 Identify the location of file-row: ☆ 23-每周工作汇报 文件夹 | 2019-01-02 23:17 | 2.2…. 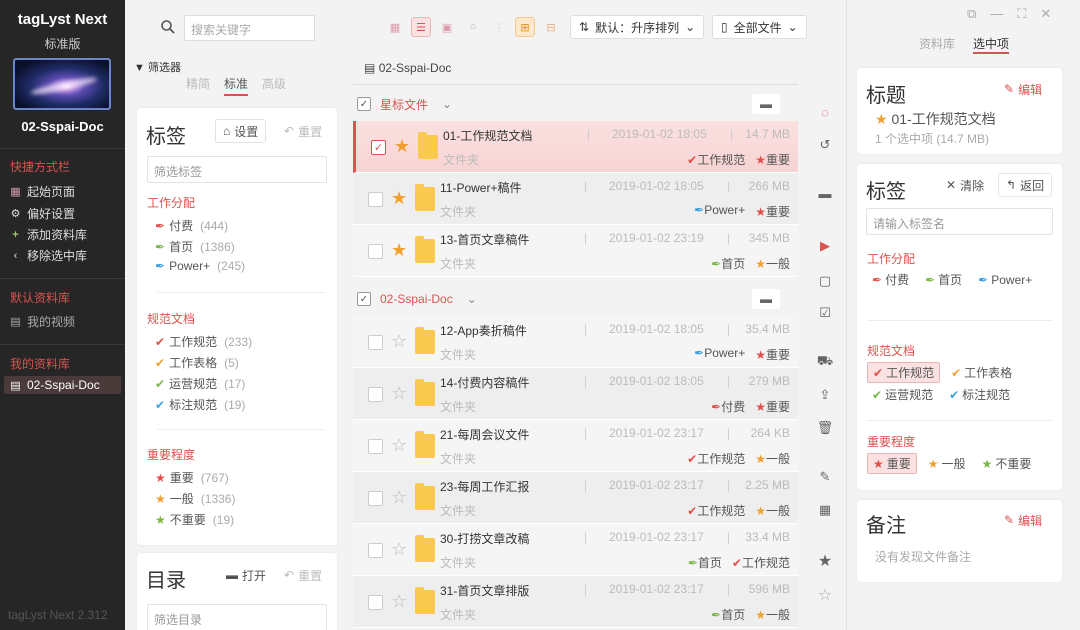
(575, 498).